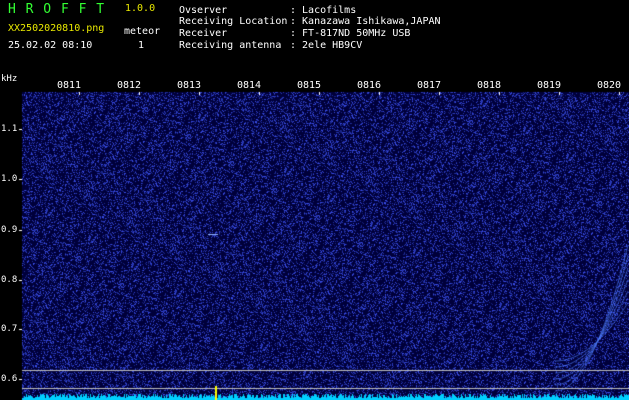 This screenshot has height=400, width=629. I want to click on x-tick-label: 0819, so click(549, 85).